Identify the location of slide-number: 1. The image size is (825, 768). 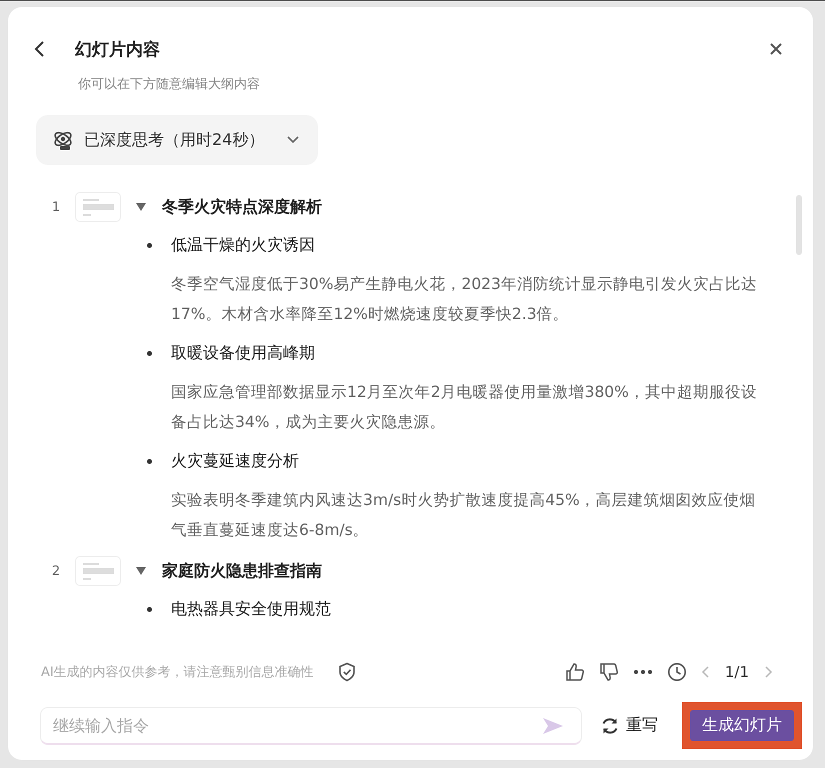
(56, 207).